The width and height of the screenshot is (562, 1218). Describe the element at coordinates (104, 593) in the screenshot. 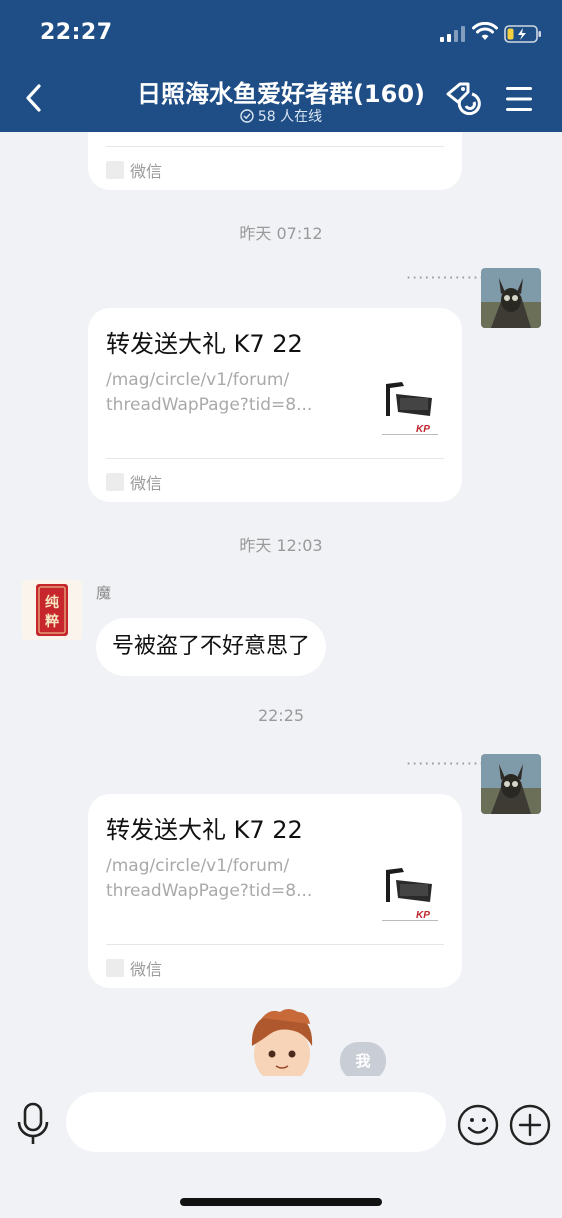

I see `sender-name: 魔` at that location.